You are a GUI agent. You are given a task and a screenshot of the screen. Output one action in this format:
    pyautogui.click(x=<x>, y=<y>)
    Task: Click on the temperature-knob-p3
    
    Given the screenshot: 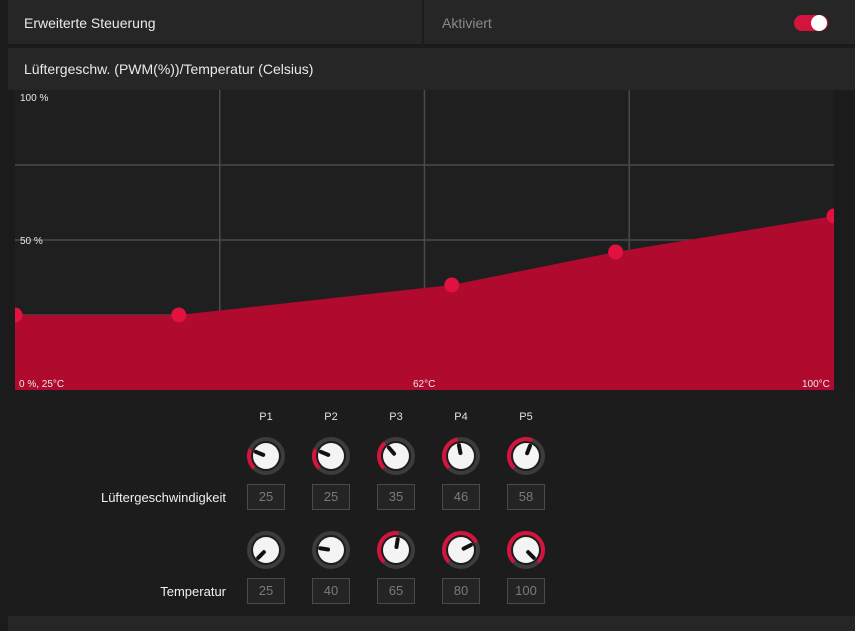 What is the action you would take?
    pyautogui.click(x=396, y=550)
    